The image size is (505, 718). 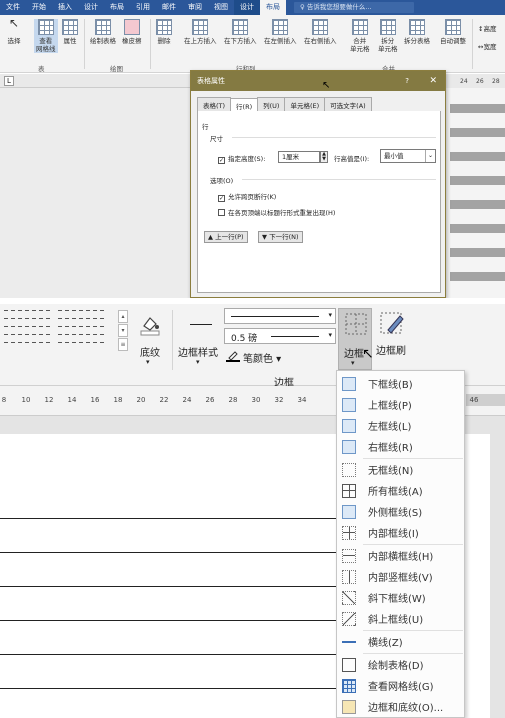 What do you see at coordinates (91, 7) in the screenshot?
I see `tab-design: 设计` at bounding box center [91, 7].